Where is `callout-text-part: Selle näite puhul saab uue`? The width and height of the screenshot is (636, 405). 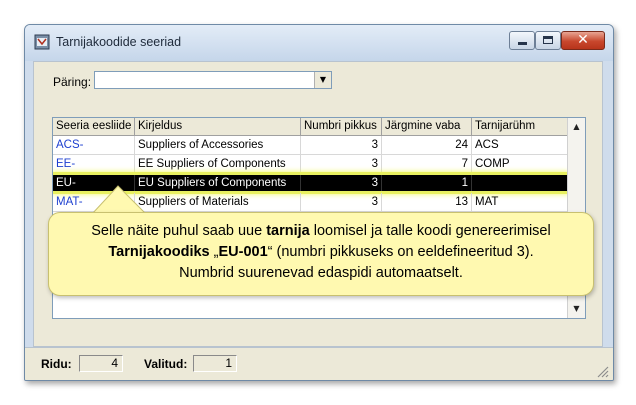 callout-text-part: Selle näite puhul saab uue is located at coordinates (179, 231).